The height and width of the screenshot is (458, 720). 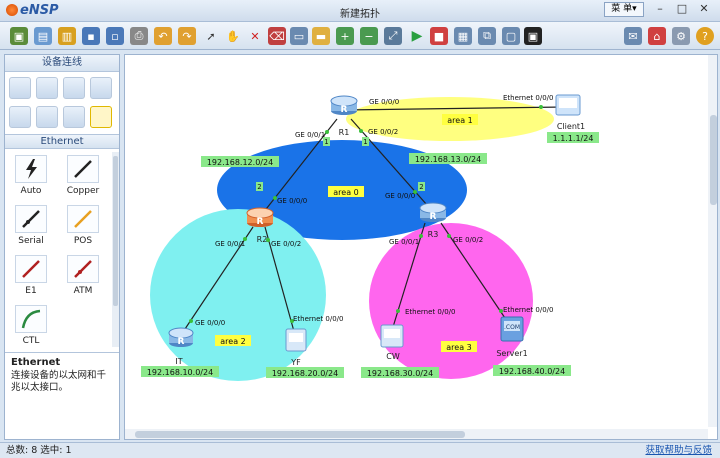 I want to click on canvas-scroll-thumb-v, so click(x=713, y=160).